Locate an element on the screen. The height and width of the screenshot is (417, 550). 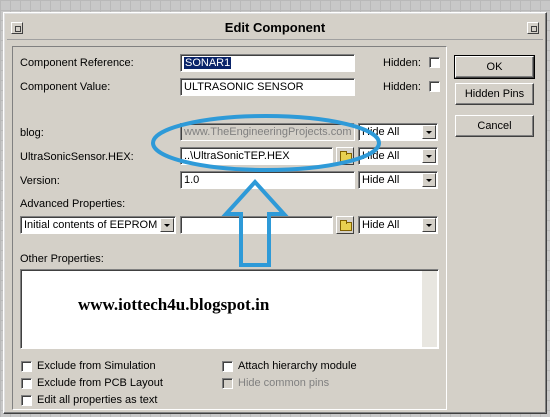
hex-browse-folder-icon is located at coordinates (345, 156).